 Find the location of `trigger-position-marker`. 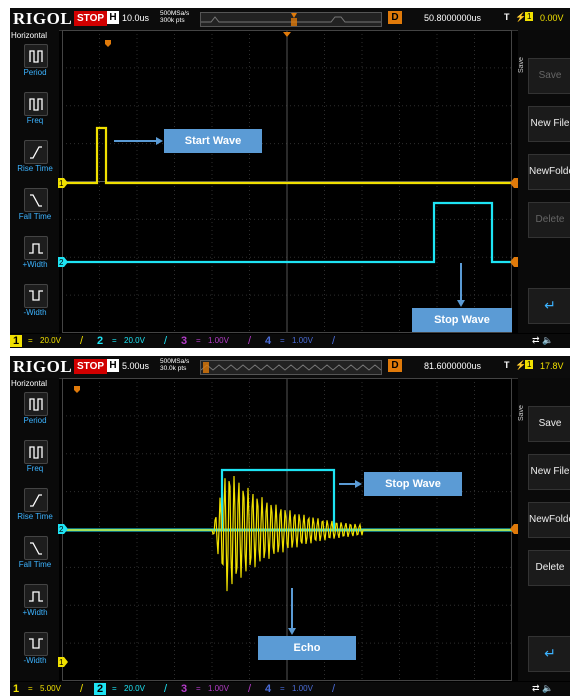

trigger-position-marker is located at coordinates (287, 34).